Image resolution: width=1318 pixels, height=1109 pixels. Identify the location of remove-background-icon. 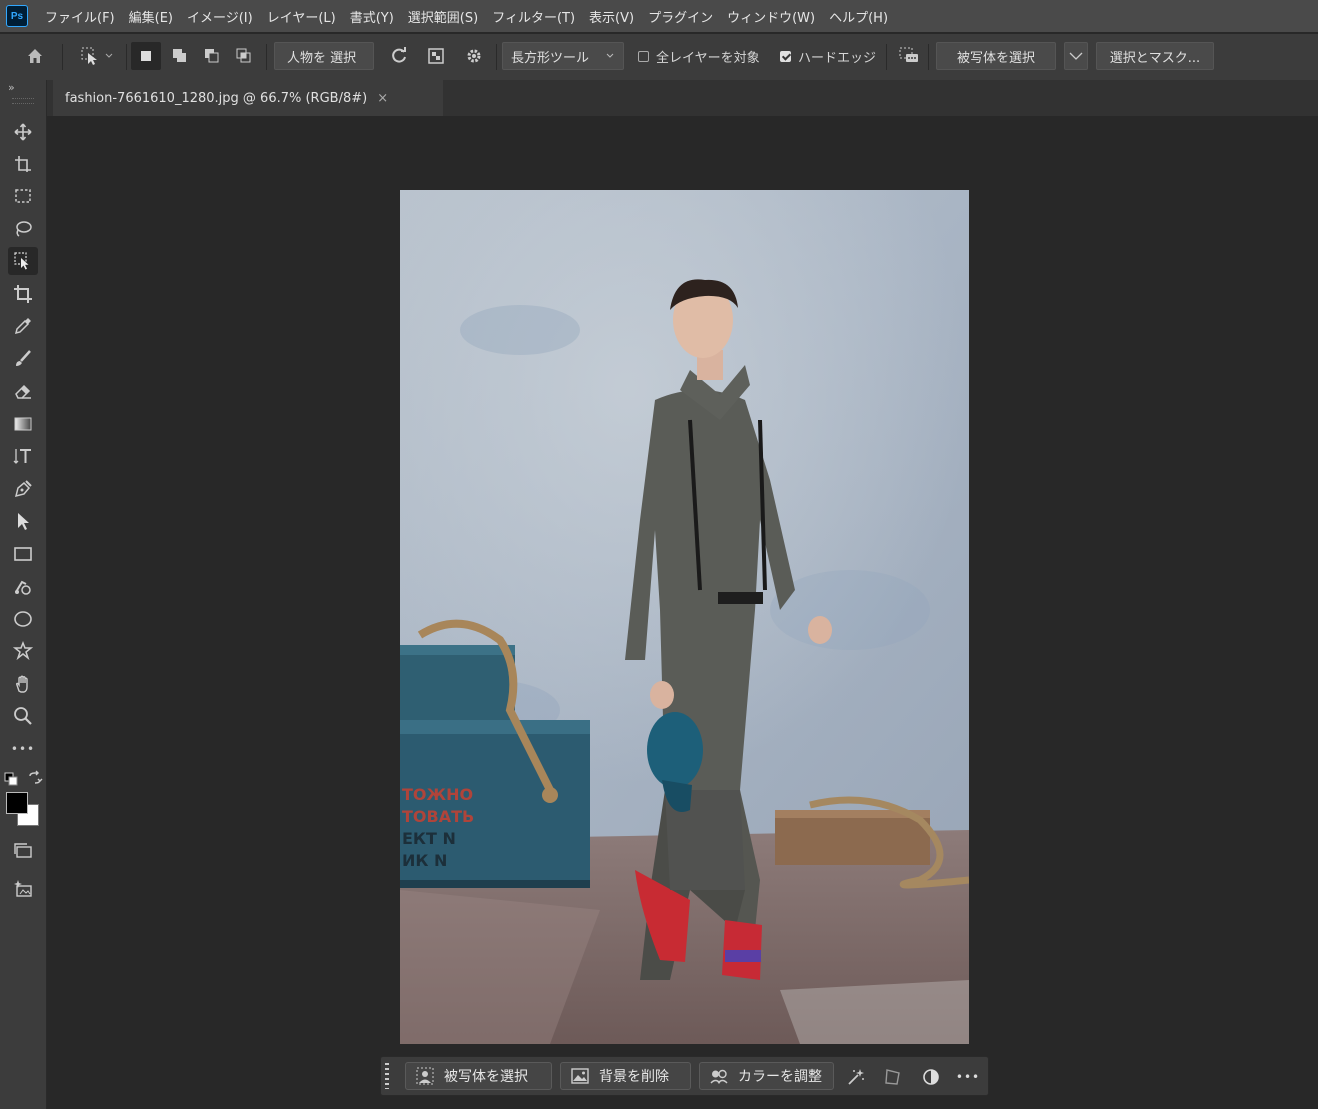
(580, 1076).